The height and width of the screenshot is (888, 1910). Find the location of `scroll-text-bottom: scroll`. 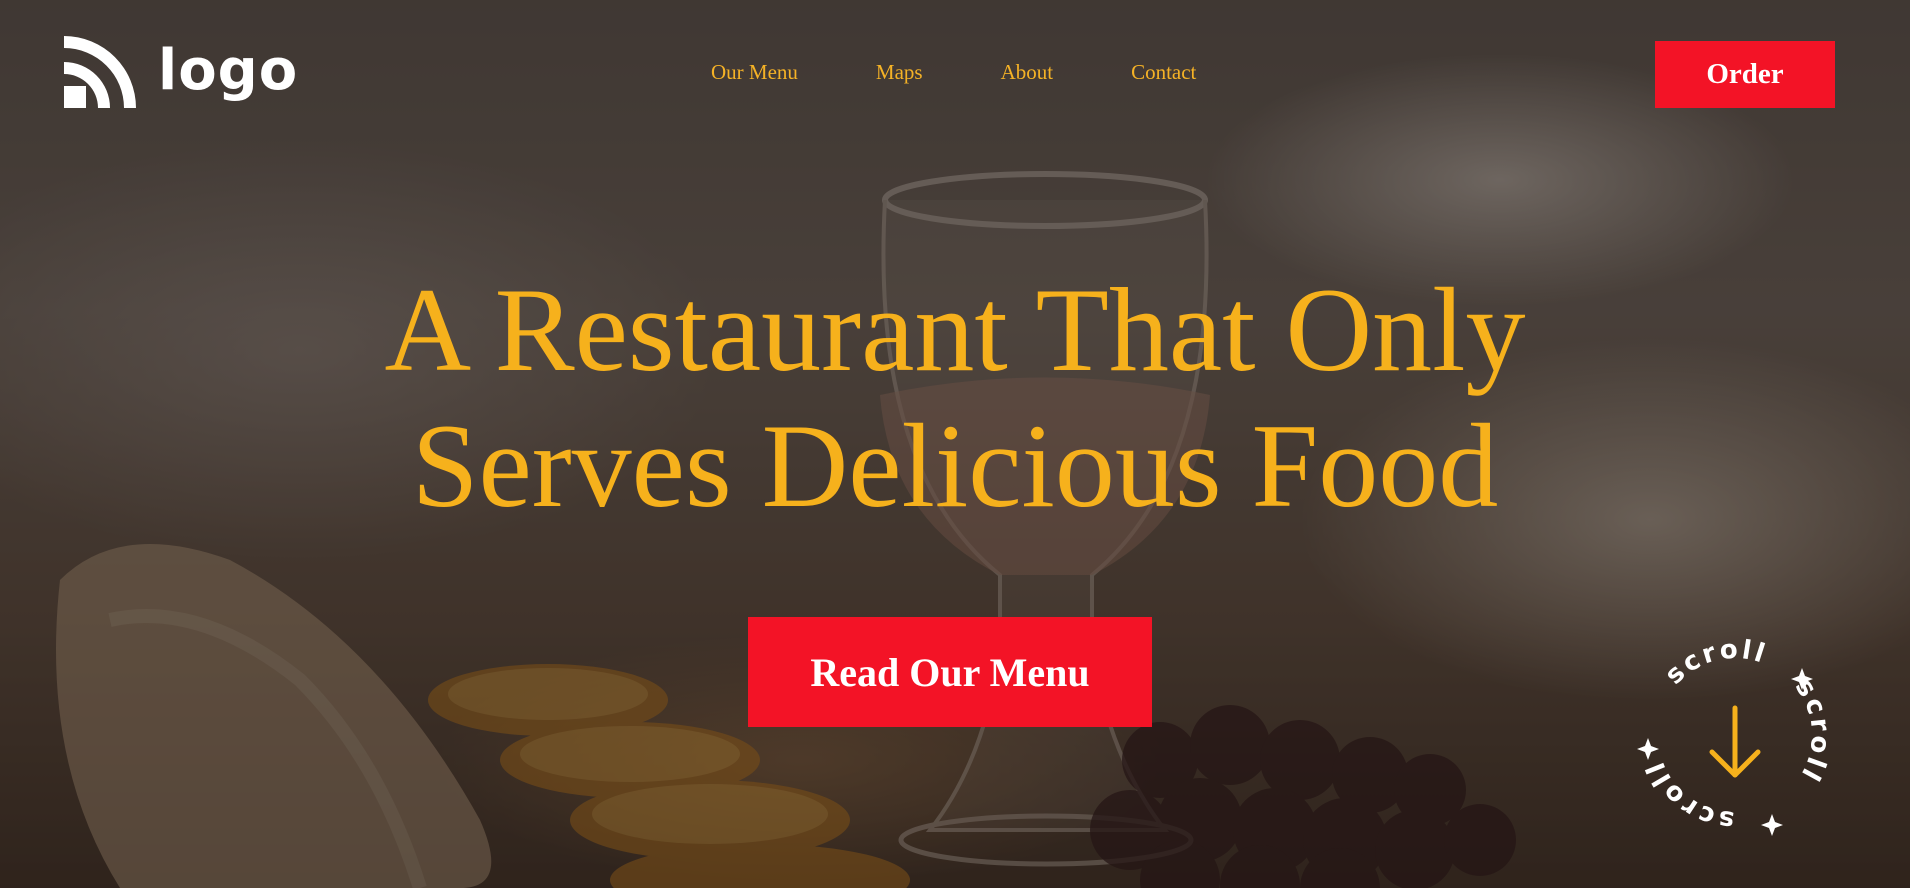

scroll-text-bottom: scroll is located at coordinates (1688, 795).